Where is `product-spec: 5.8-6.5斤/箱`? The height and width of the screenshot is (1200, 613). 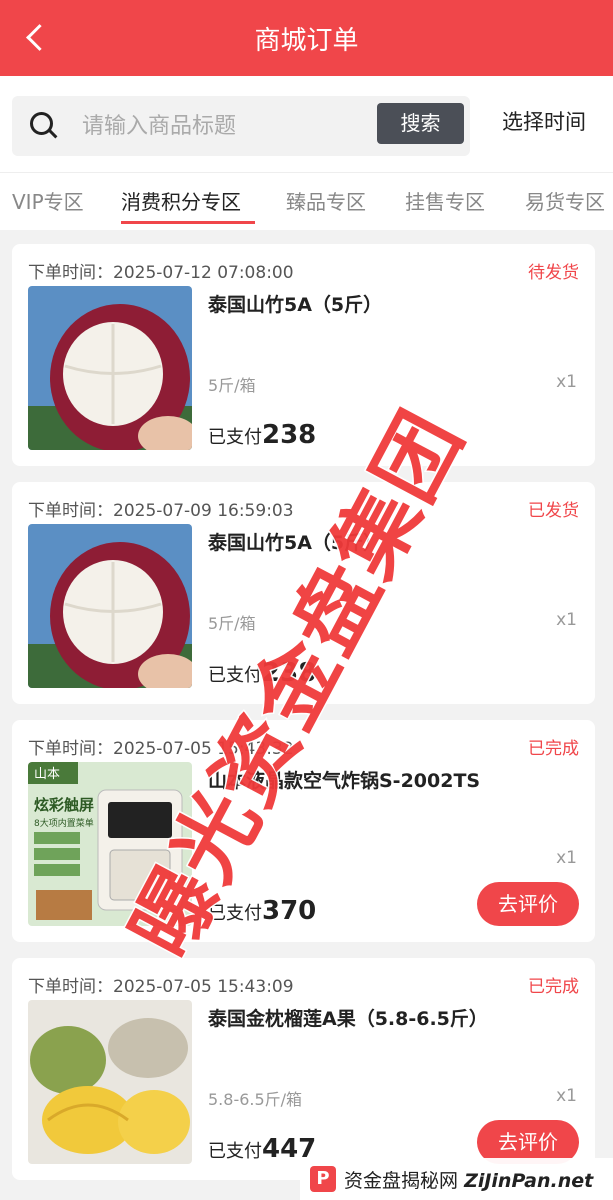 product-spec: 5.8-6.5斤/箱 is located at coordinates (255, 1099).